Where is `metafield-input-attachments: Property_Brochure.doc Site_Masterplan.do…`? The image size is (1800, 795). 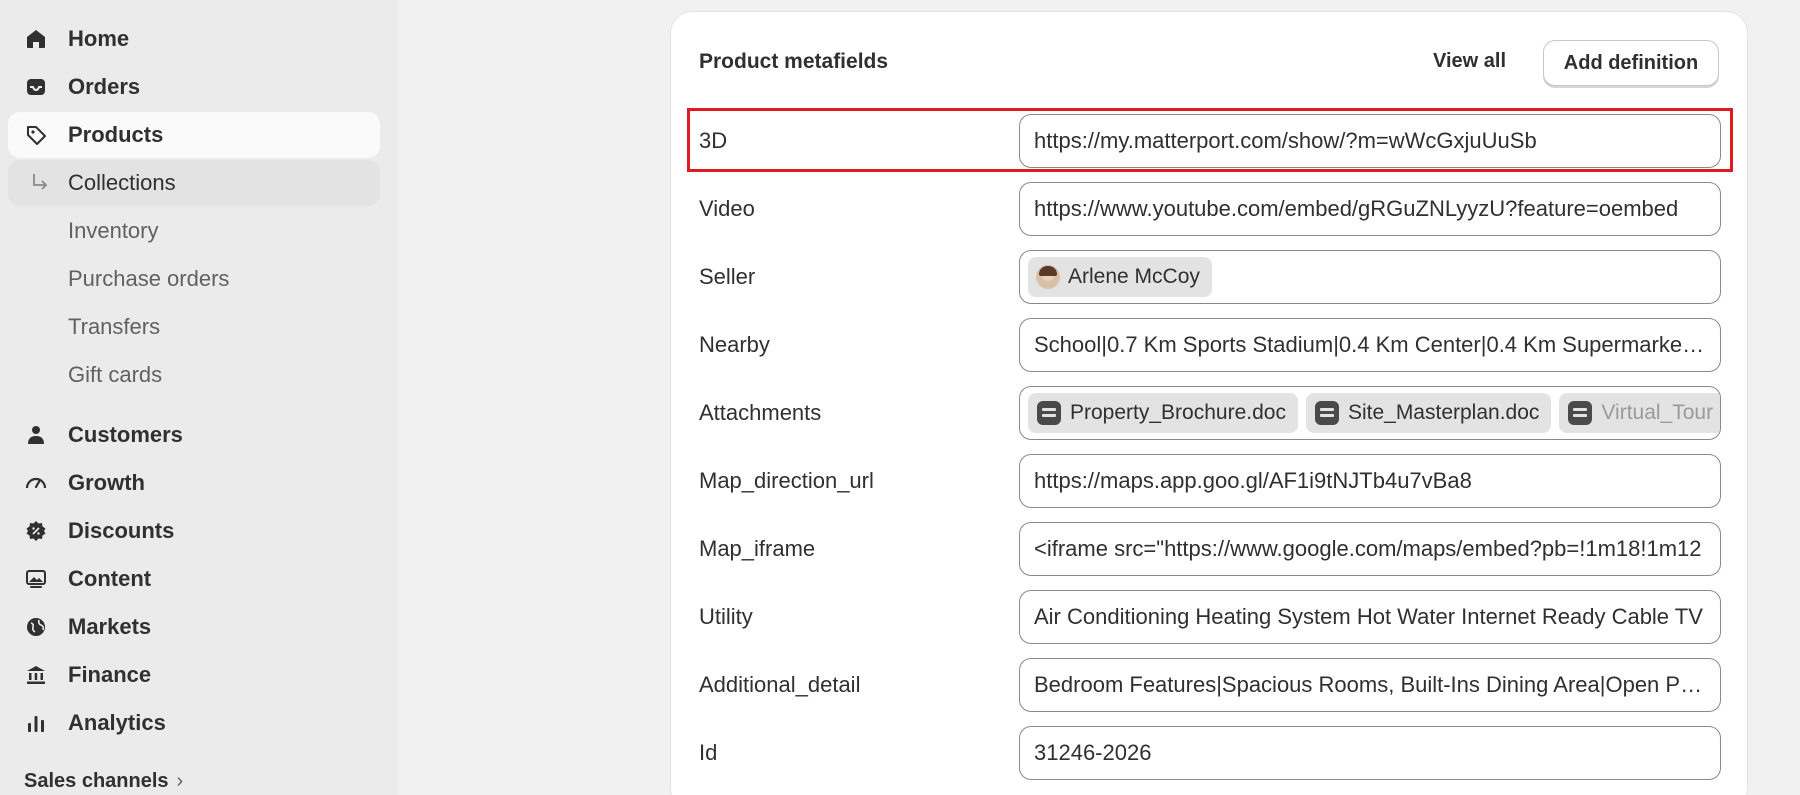 metafield-input-attachments: Property_Brochure.doc Site_Masterplan.do… is located at coordinates (1370, 413).